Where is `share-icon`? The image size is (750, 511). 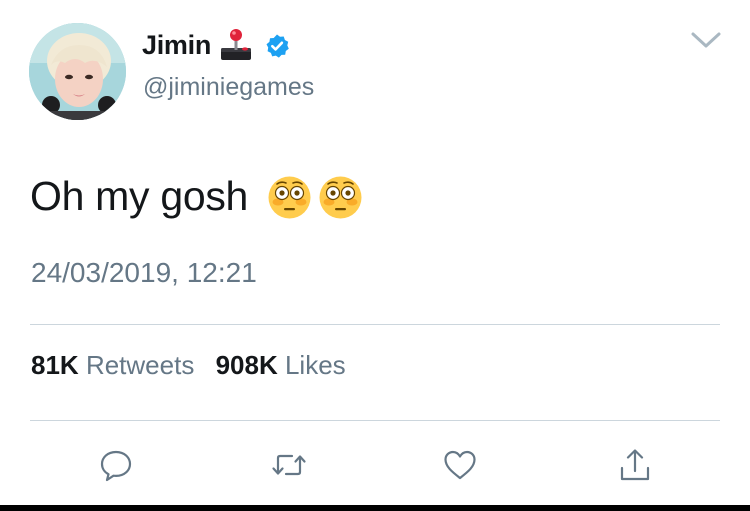
share-icon is located at coordinates (635, 465).